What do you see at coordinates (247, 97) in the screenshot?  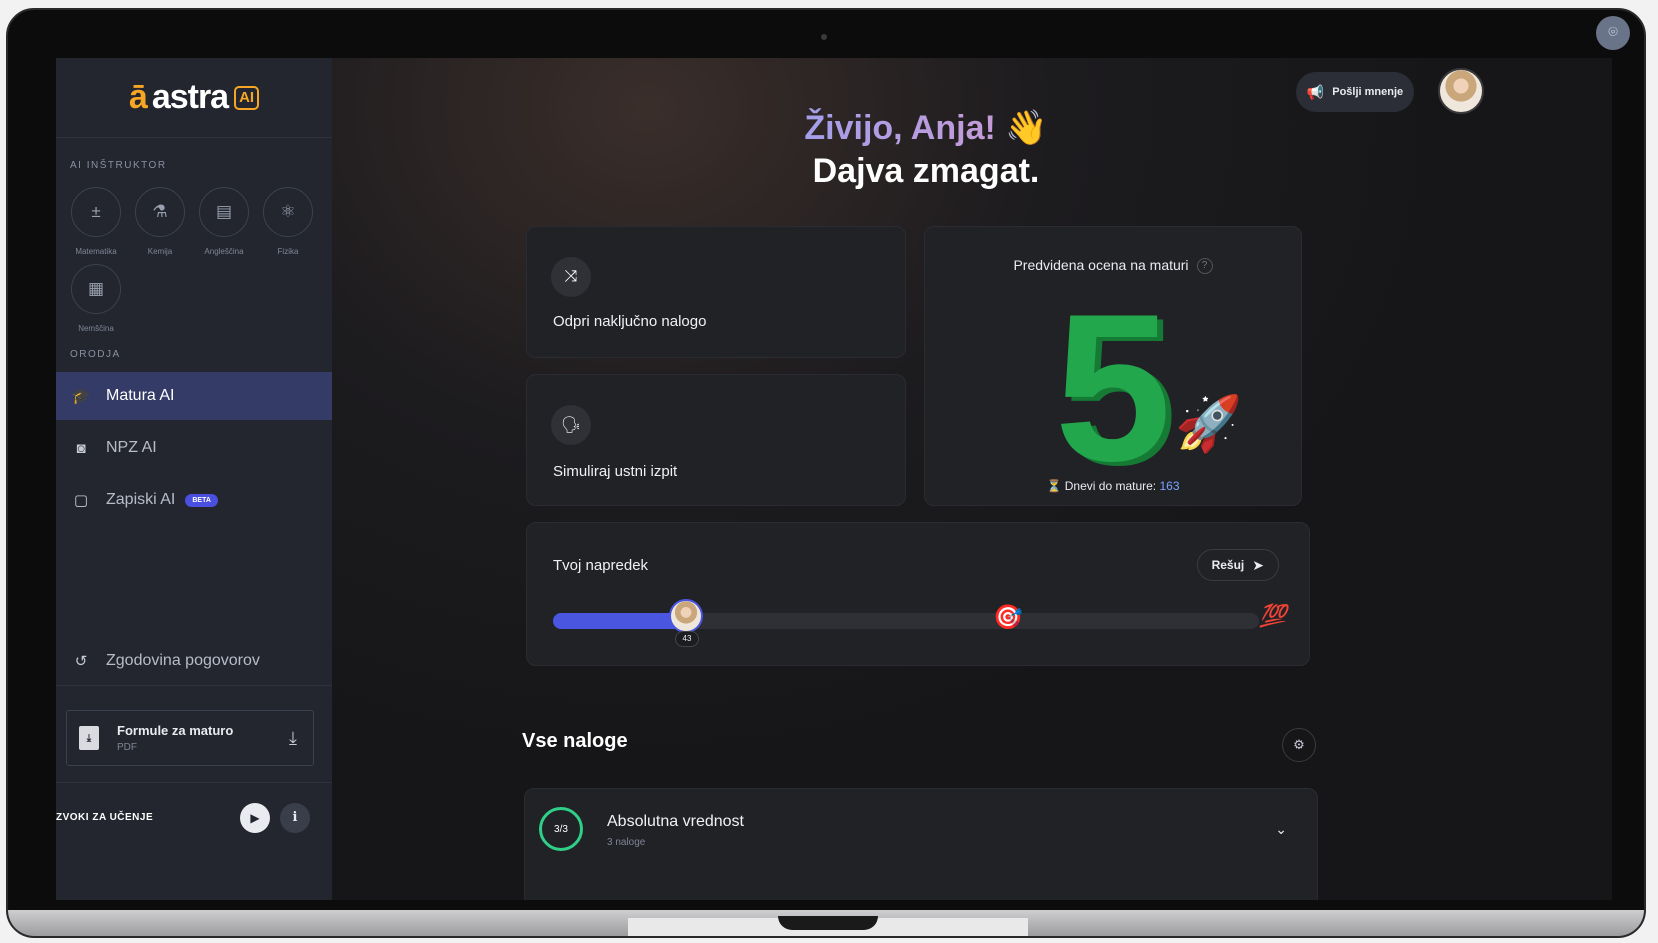 I see `logo-badge: AI` at bounding box center [247, 97].